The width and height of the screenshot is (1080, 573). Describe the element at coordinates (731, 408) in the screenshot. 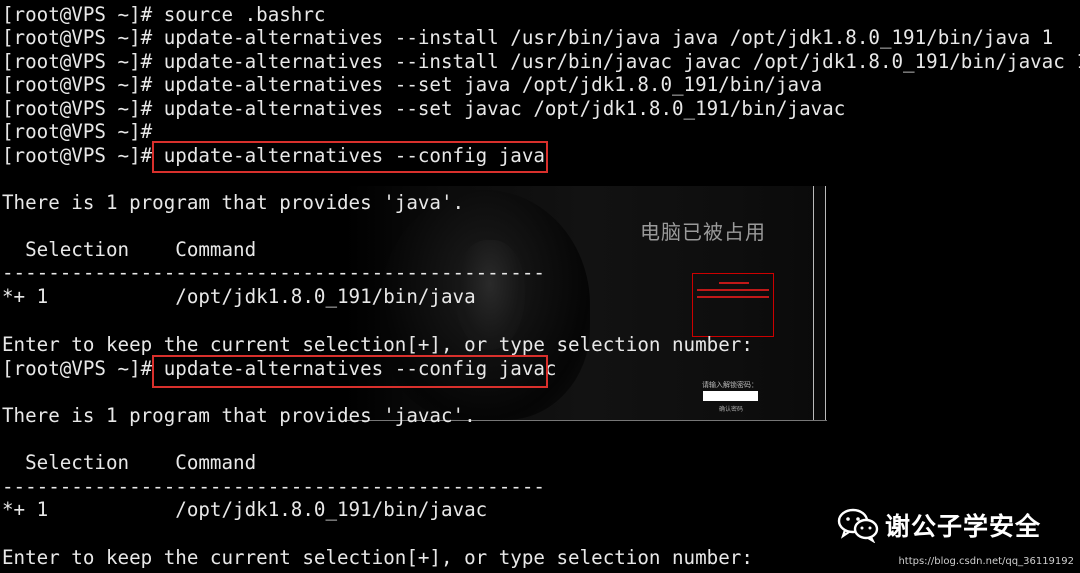

I see `confirm-password-button: 确认密码` at that location.